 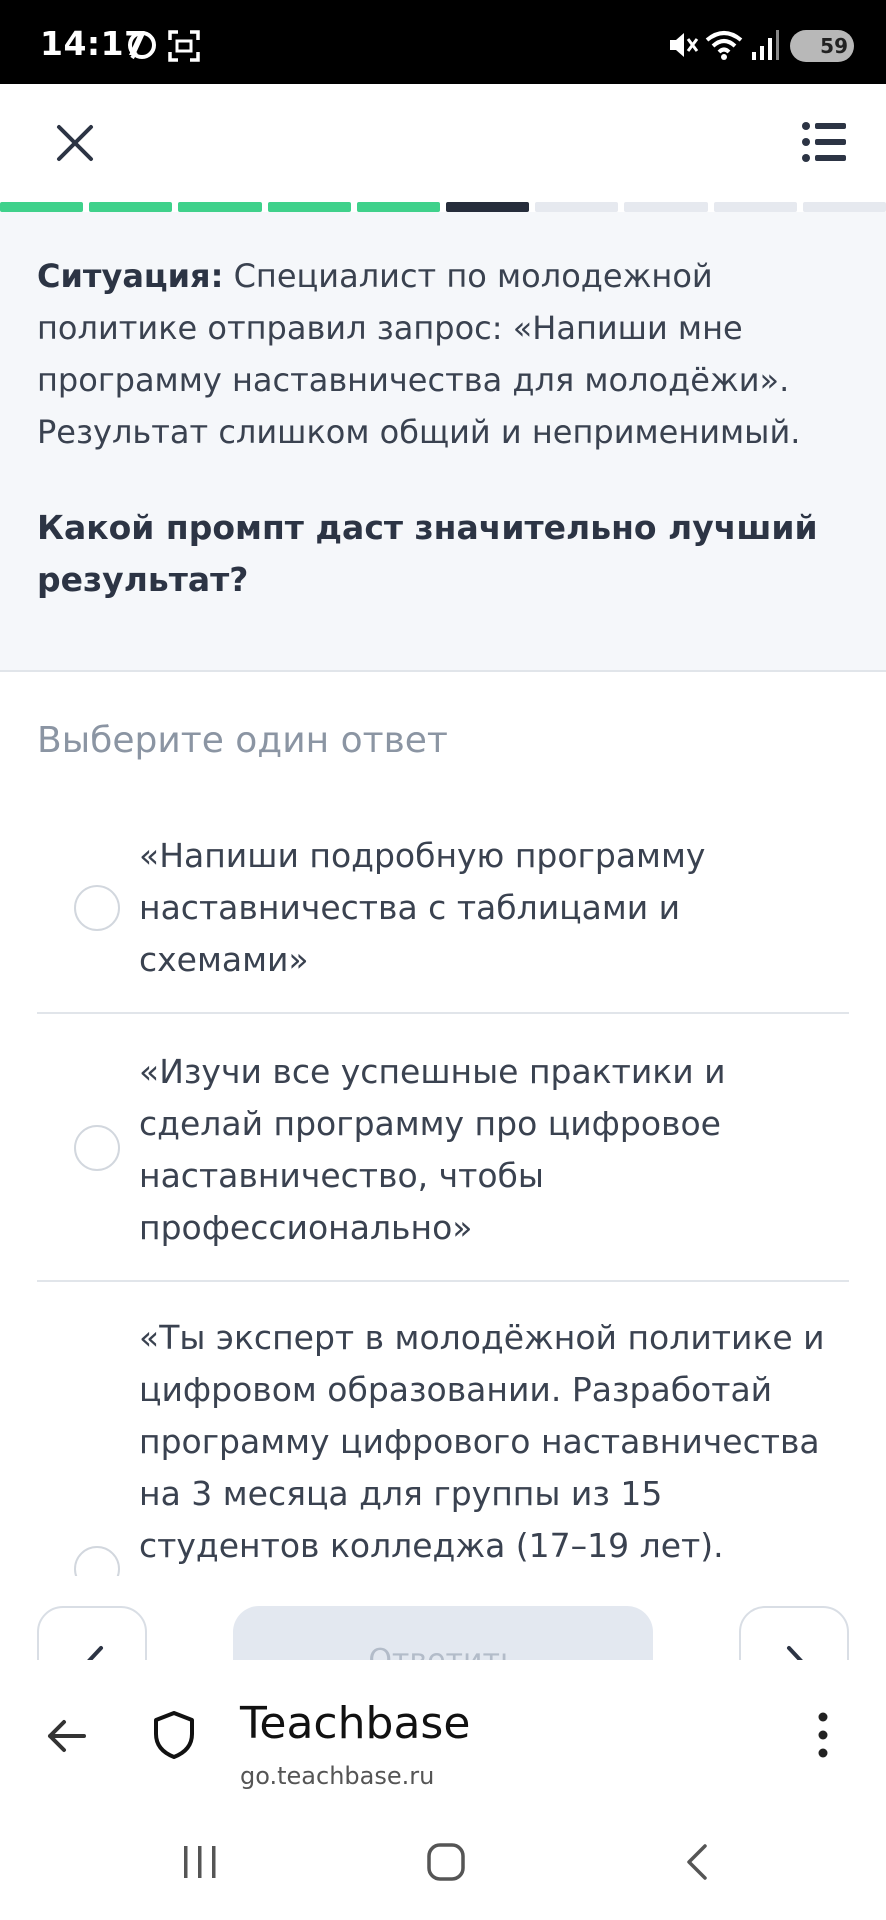 What do you see at coordinates (724, 47) in the screenshot?
I see `wifi-icon` at bounding box center [724, 47].